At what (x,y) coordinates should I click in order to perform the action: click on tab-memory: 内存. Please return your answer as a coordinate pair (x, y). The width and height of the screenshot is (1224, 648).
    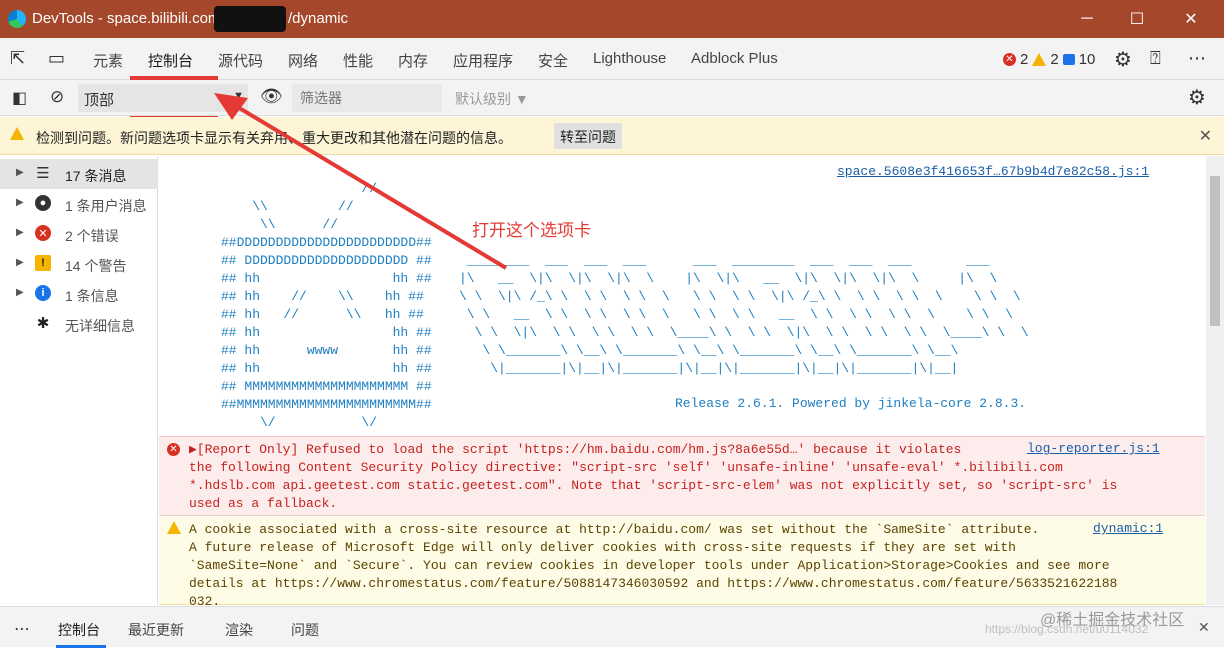
    Looking at the image, I should click on (413, 60).